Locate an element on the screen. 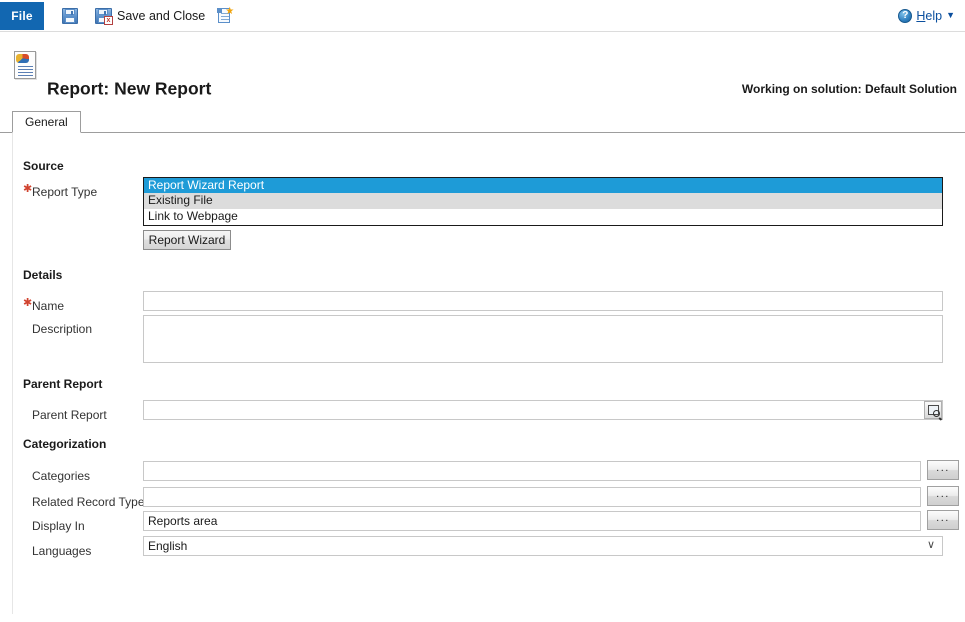  file-menu-label: File is located at coordinates (22, 16).